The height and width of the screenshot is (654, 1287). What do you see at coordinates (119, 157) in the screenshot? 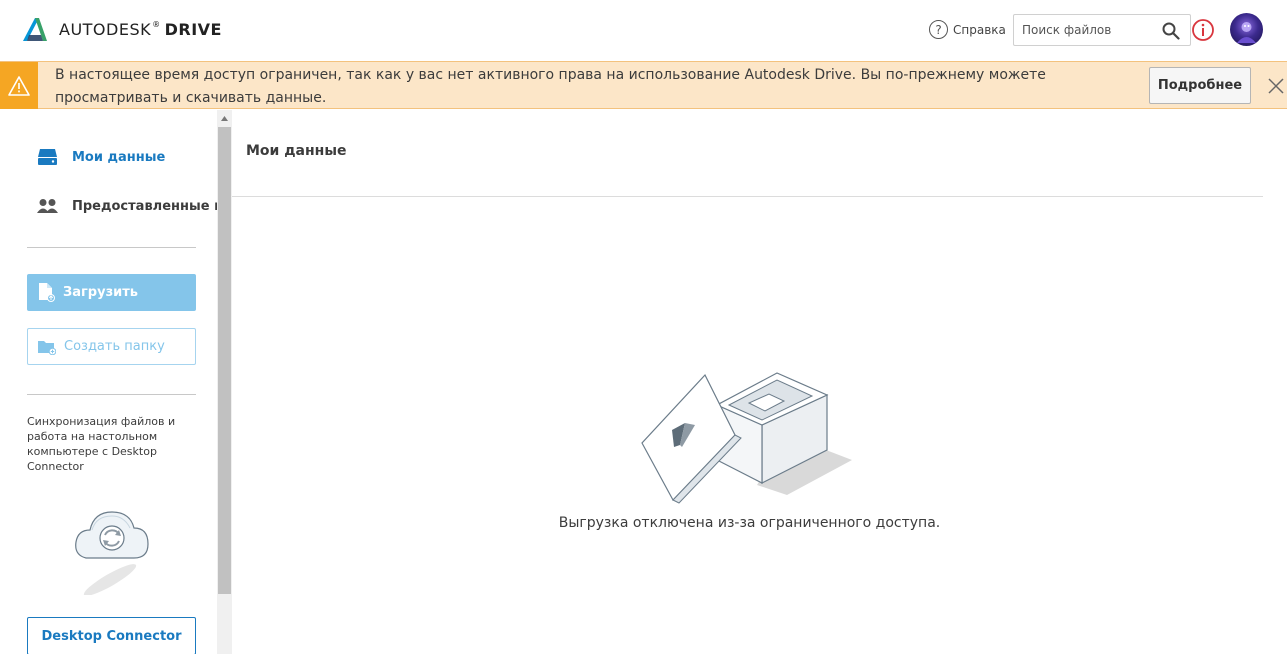
I see `sidebar-item-label: Мои данные` at bounding box center [119, 157].